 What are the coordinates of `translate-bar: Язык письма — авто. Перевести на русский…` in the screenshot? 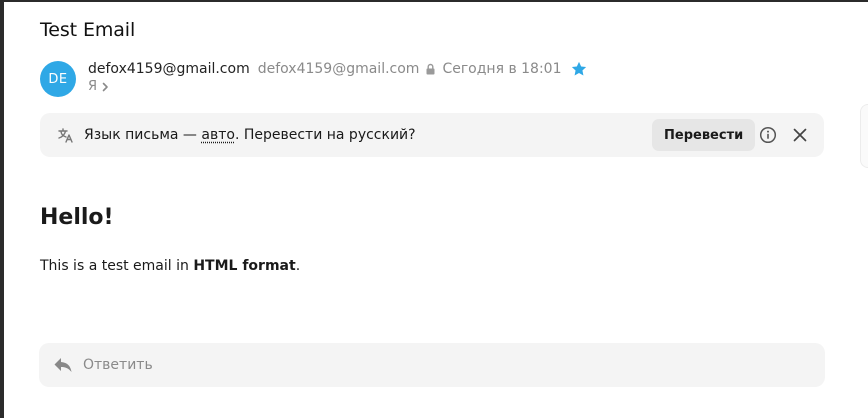 It's located at (432, 135).